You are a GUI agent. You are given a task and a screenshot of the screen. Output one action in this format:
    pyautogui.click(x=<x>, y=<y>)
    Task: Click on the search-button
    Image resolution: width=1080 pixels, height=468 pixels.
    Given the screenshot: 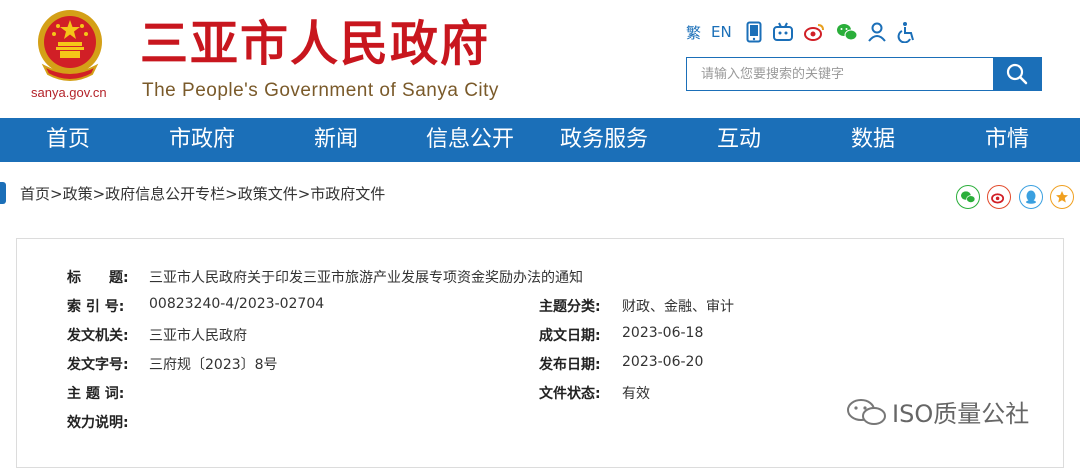 What is the action you would take?
    pyautogui.click(x=1017, y=74)
    